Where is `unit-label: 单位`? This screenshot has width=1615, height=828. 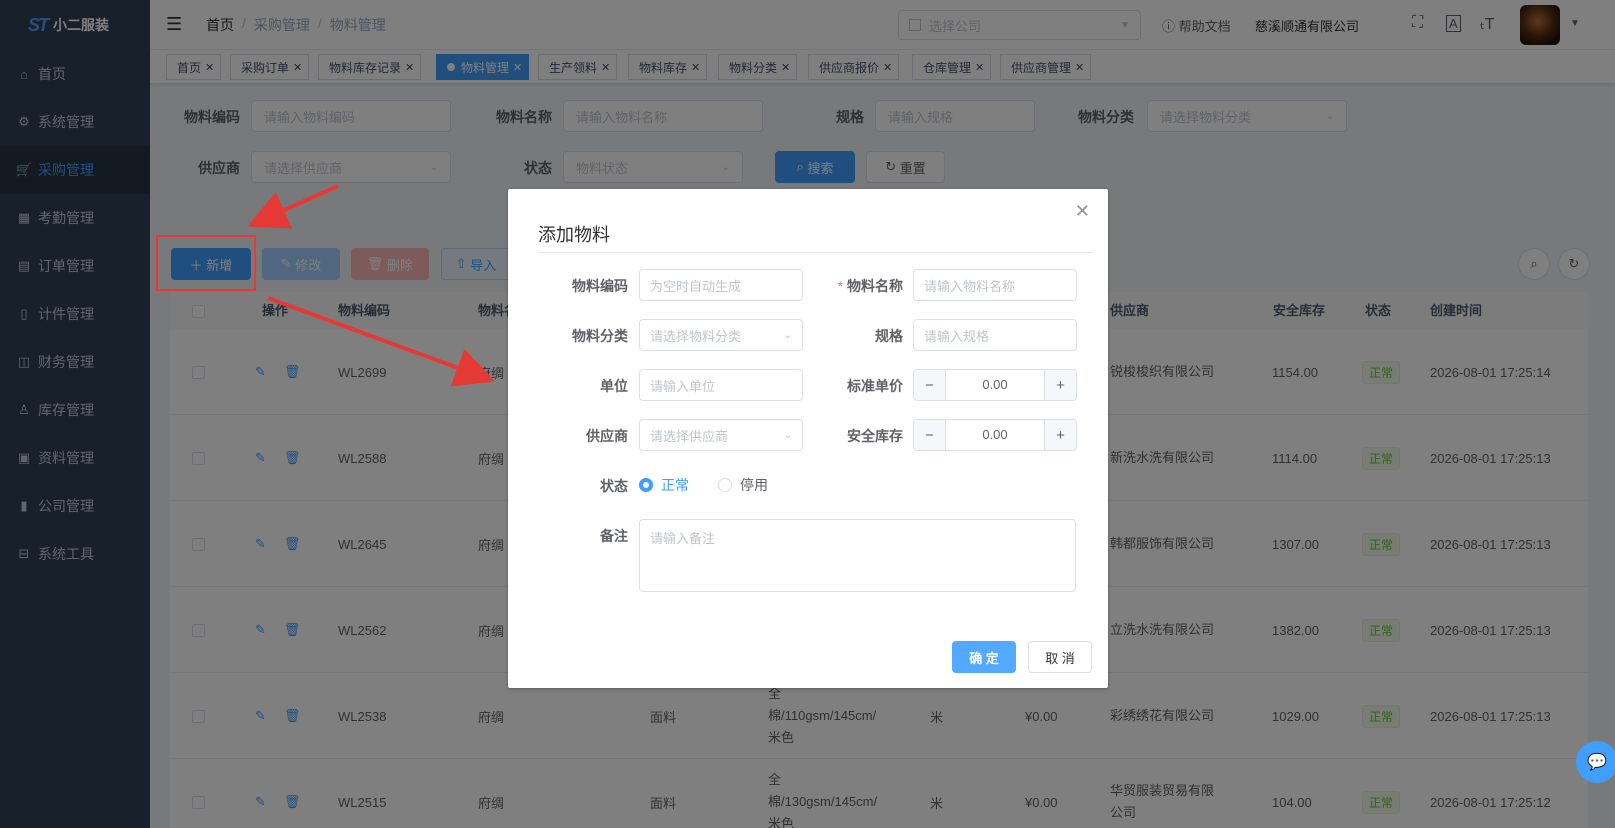
unit-label: 单位 is located at coordinates (614, 386).